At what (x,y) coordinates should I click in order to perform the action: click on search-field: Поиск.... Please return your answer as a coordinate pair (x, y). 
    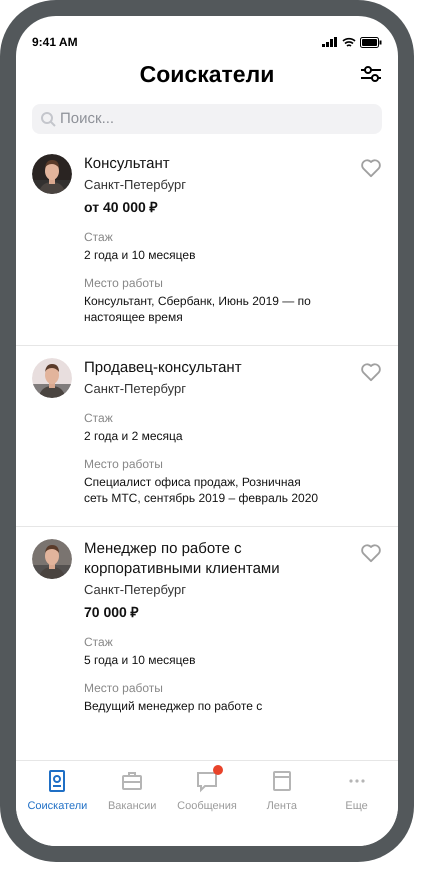
    Looking at the image, I should click on (207, 119).